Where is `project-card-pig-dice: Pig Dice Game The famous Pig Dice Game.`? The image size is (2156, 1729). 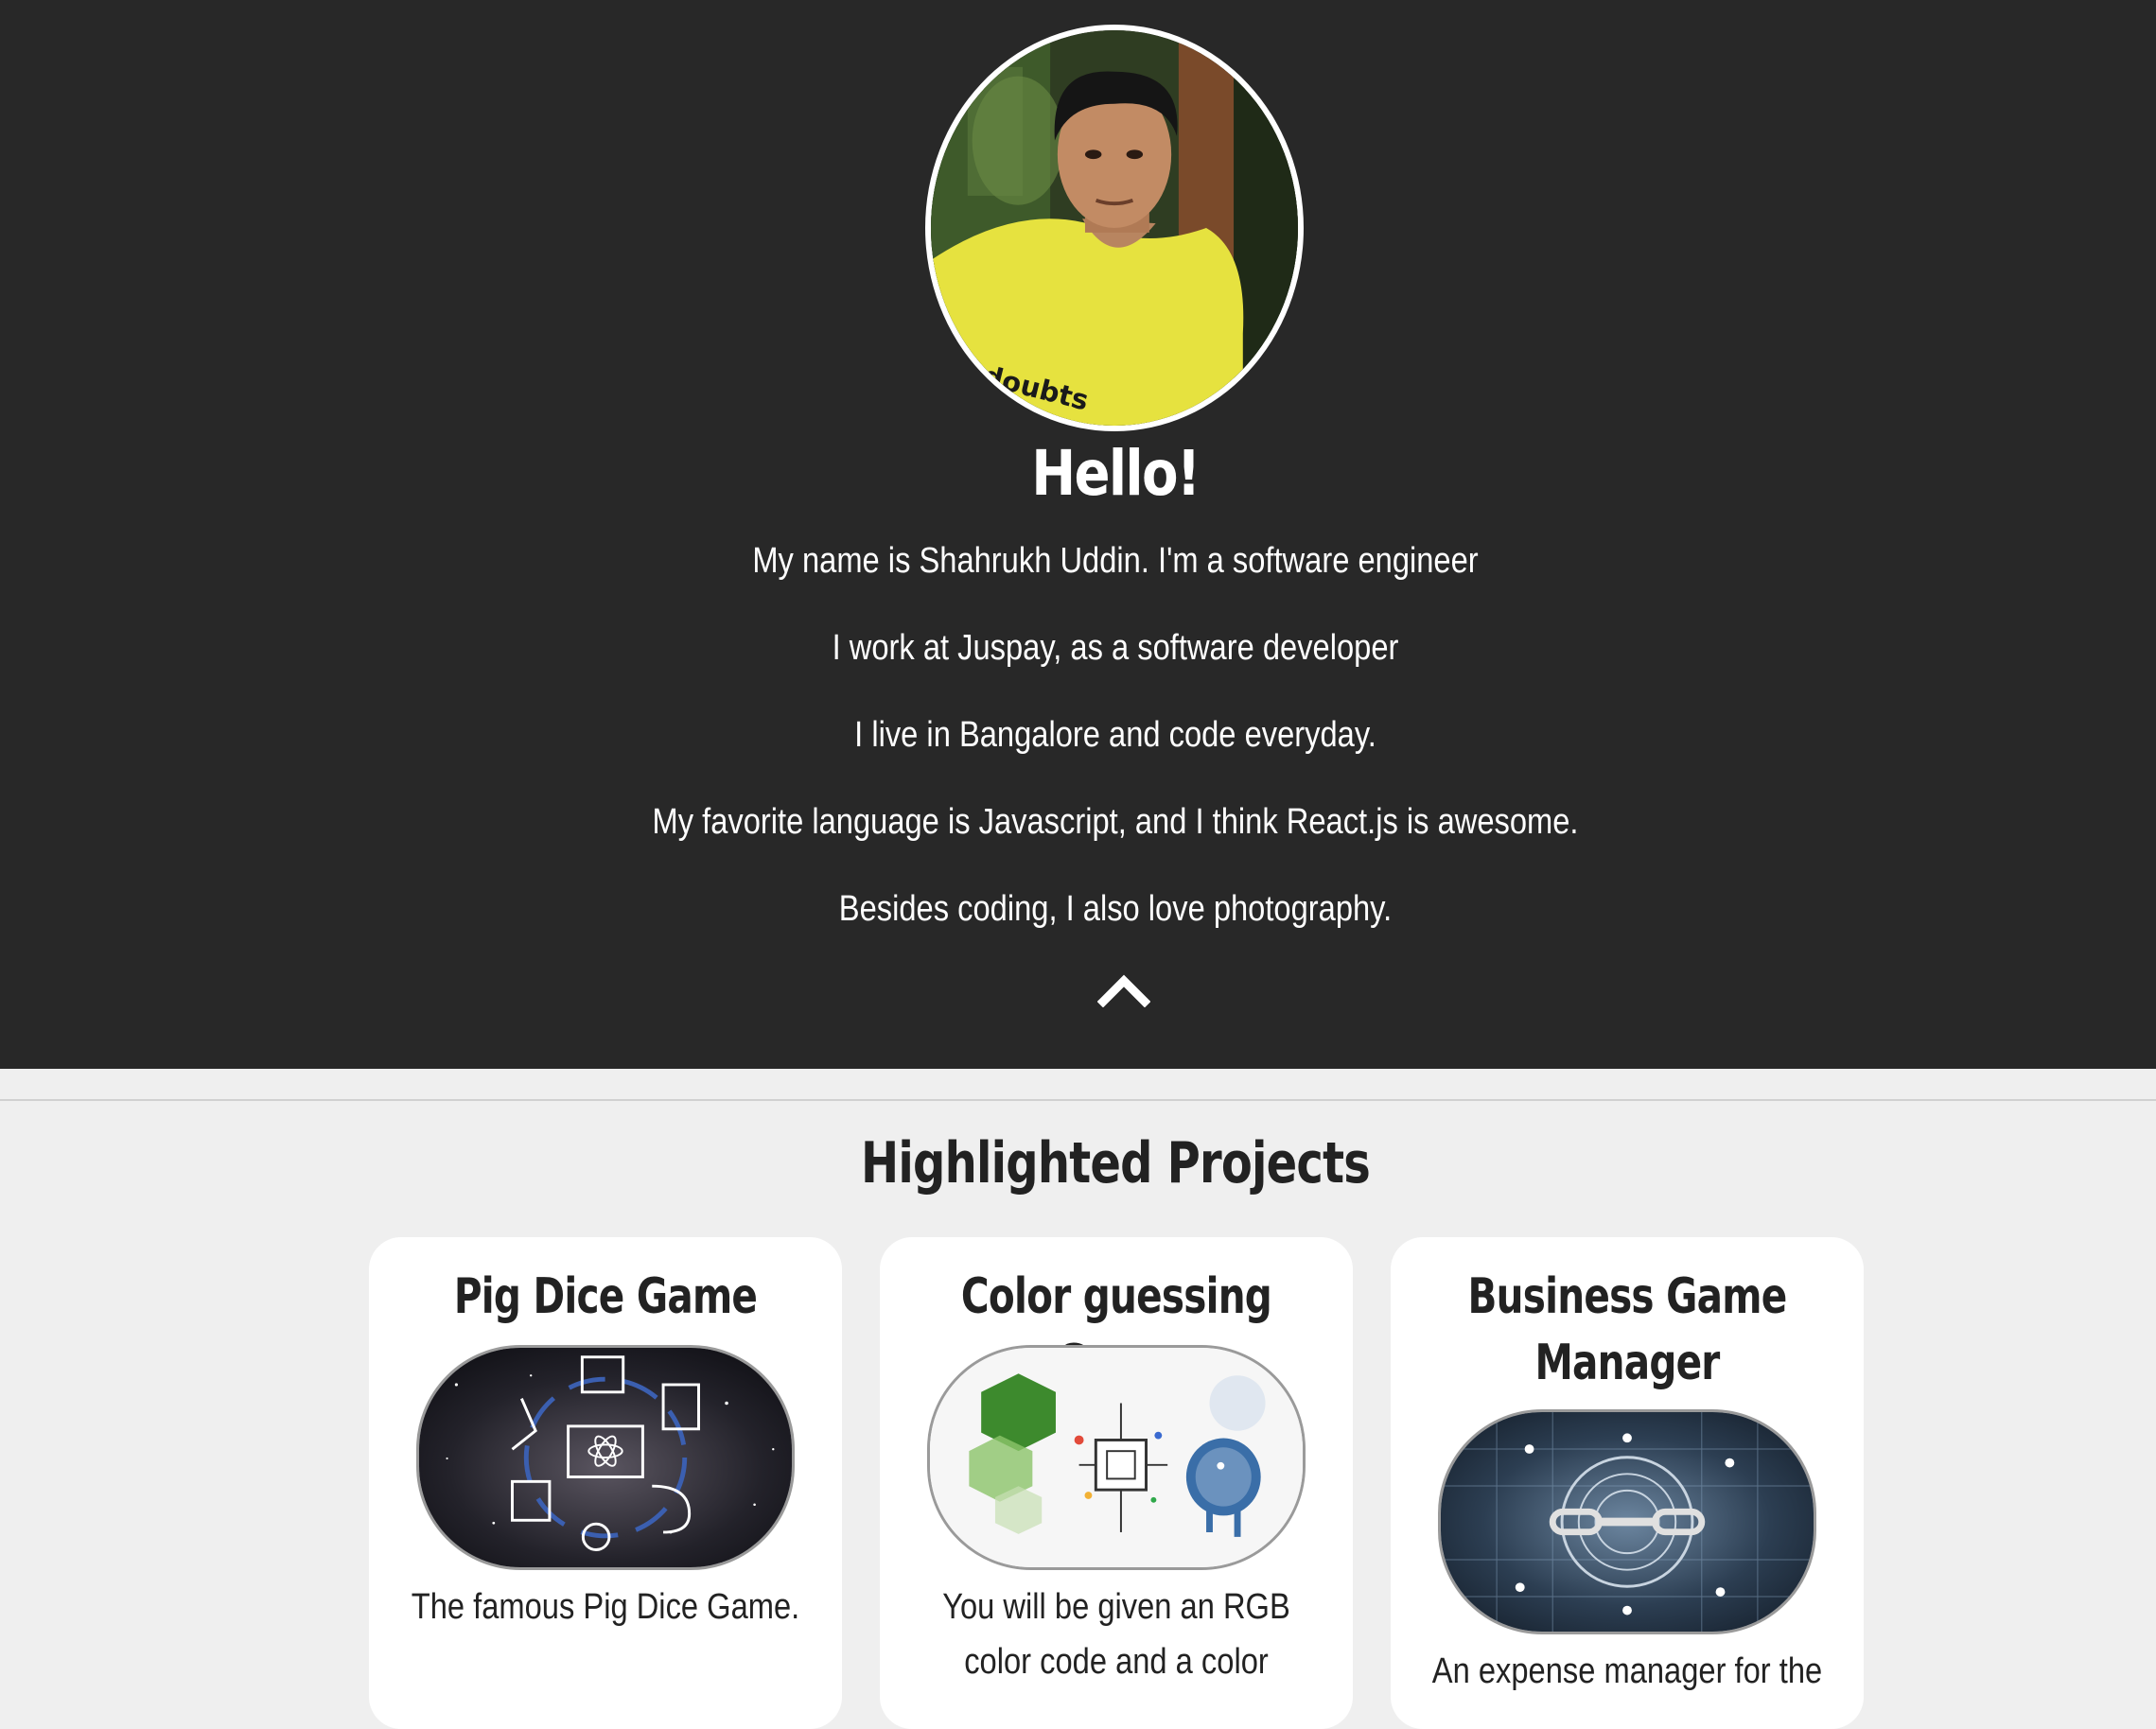 project-card-pig-dice: Pig Dice Game The famous Pig Dice Game. is located at coordinates (605, 1483).